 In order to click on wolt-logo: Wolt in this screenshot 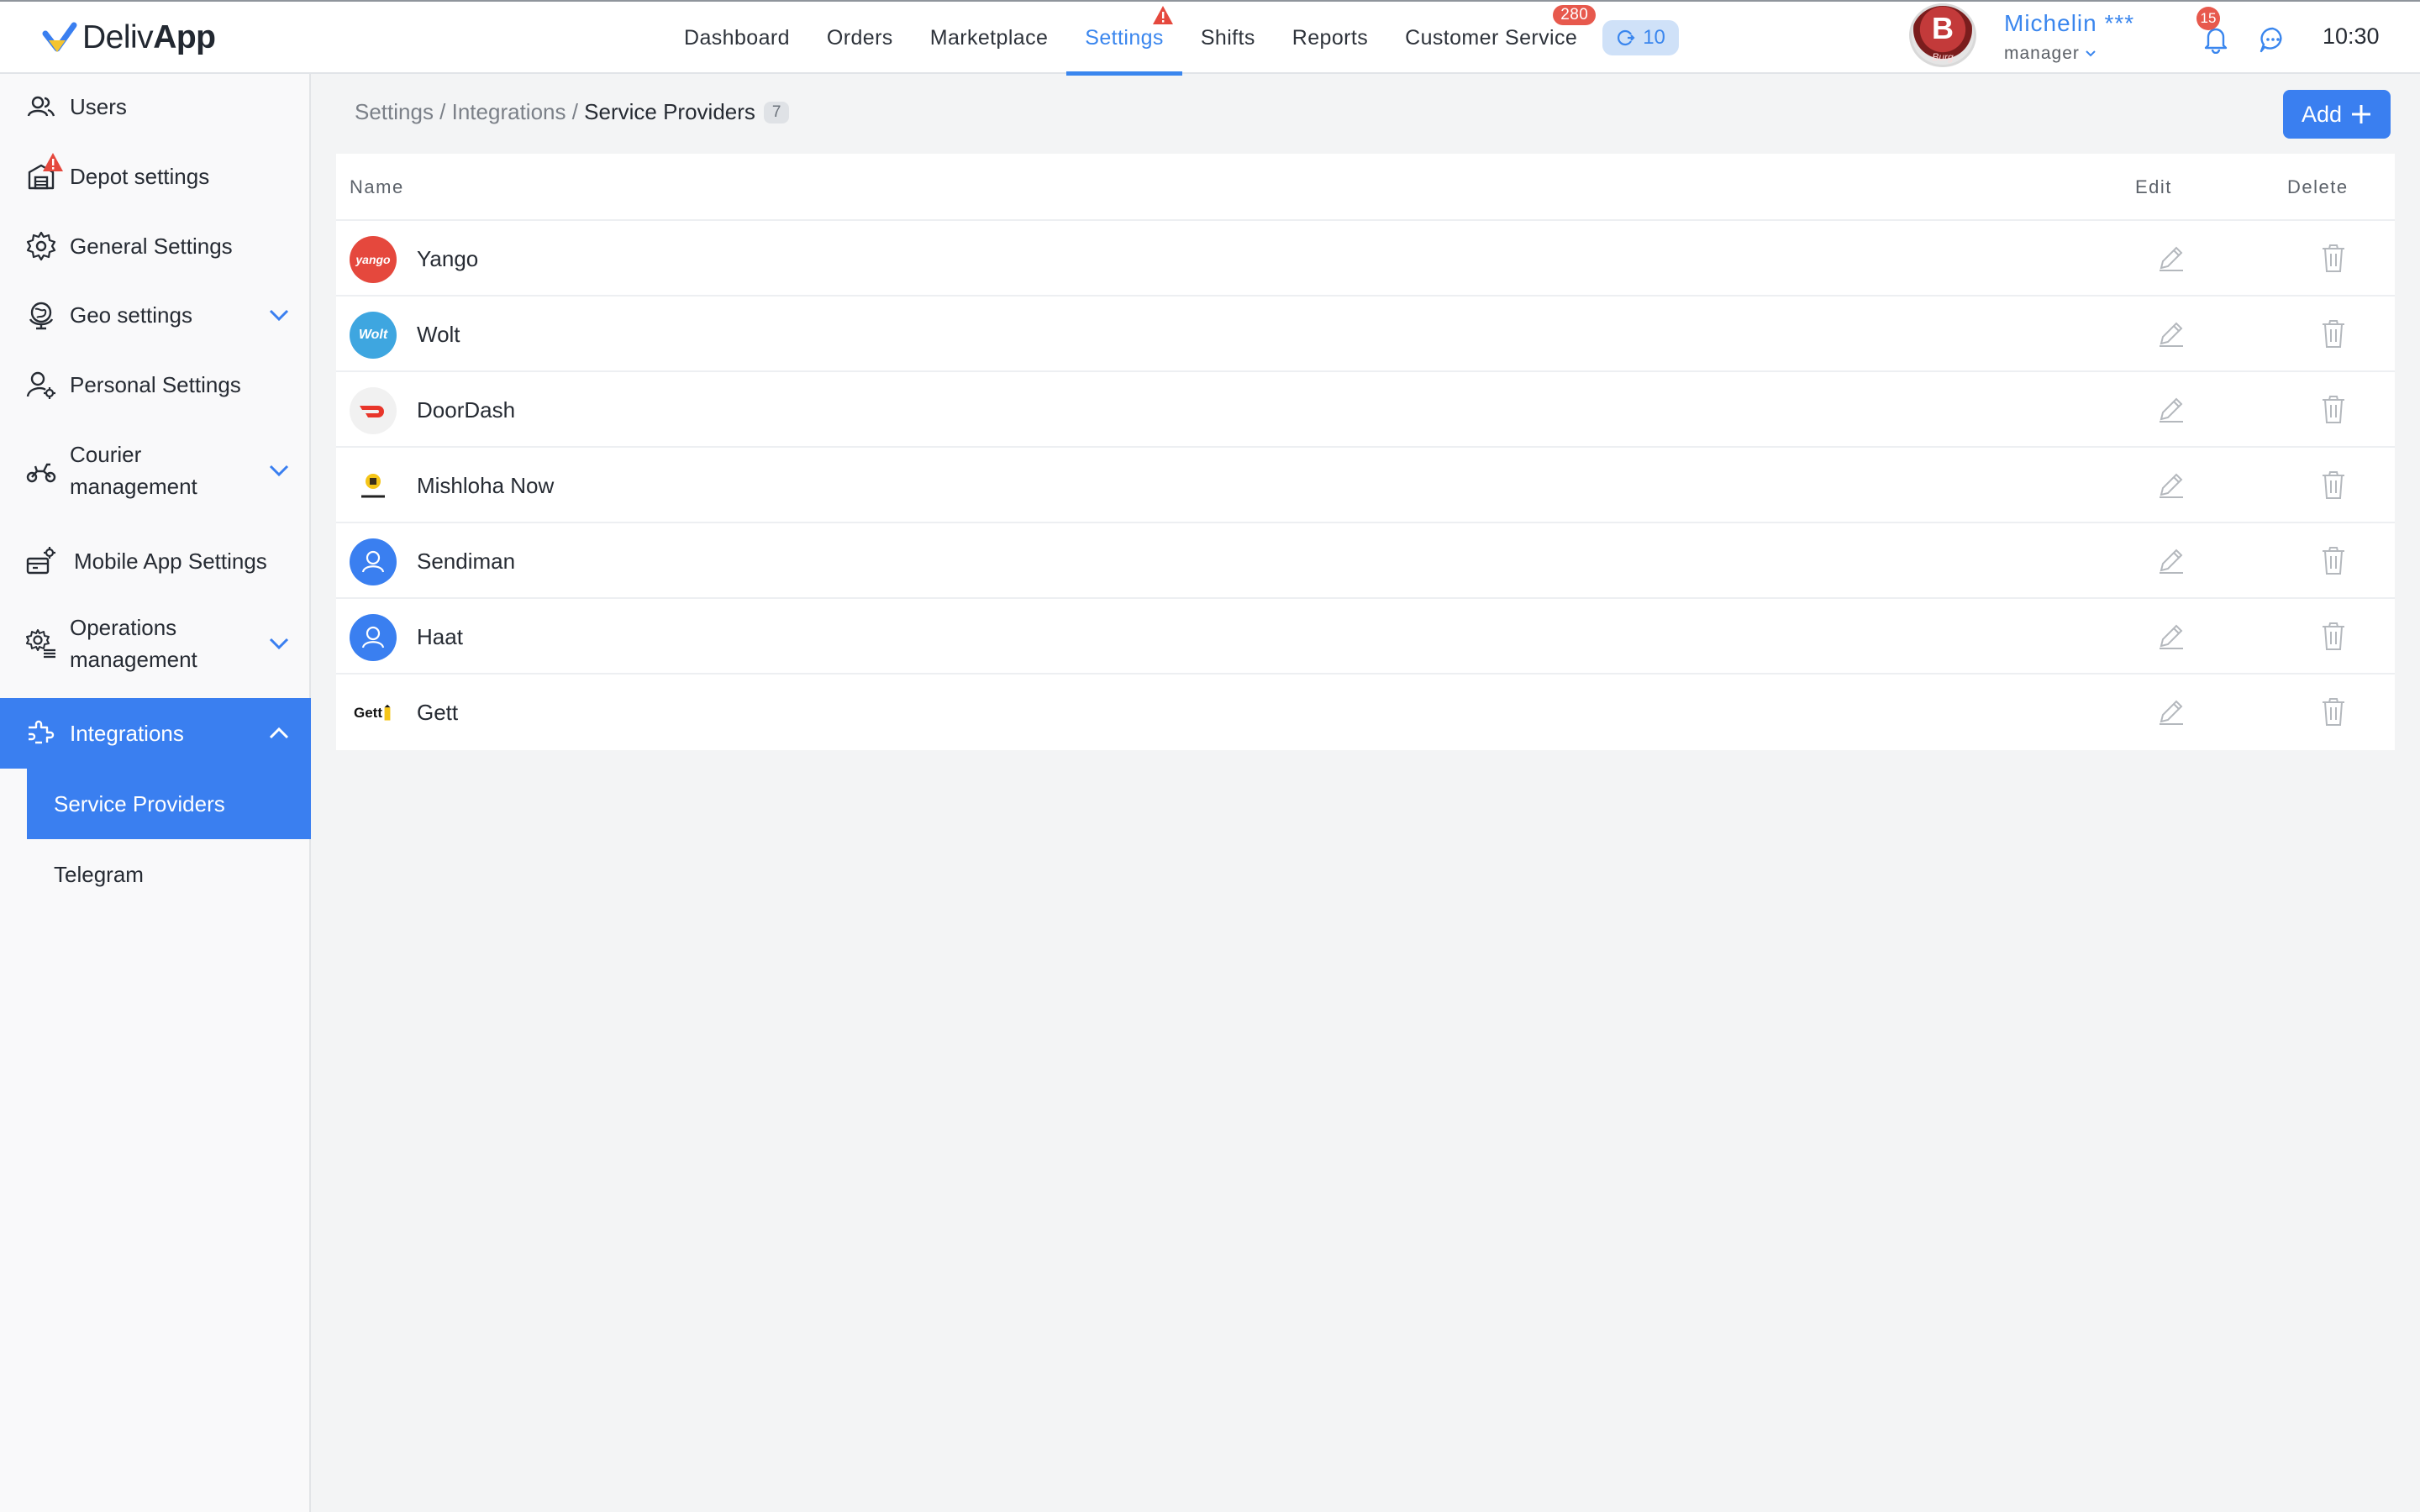, I will do `click(374, 335)`.